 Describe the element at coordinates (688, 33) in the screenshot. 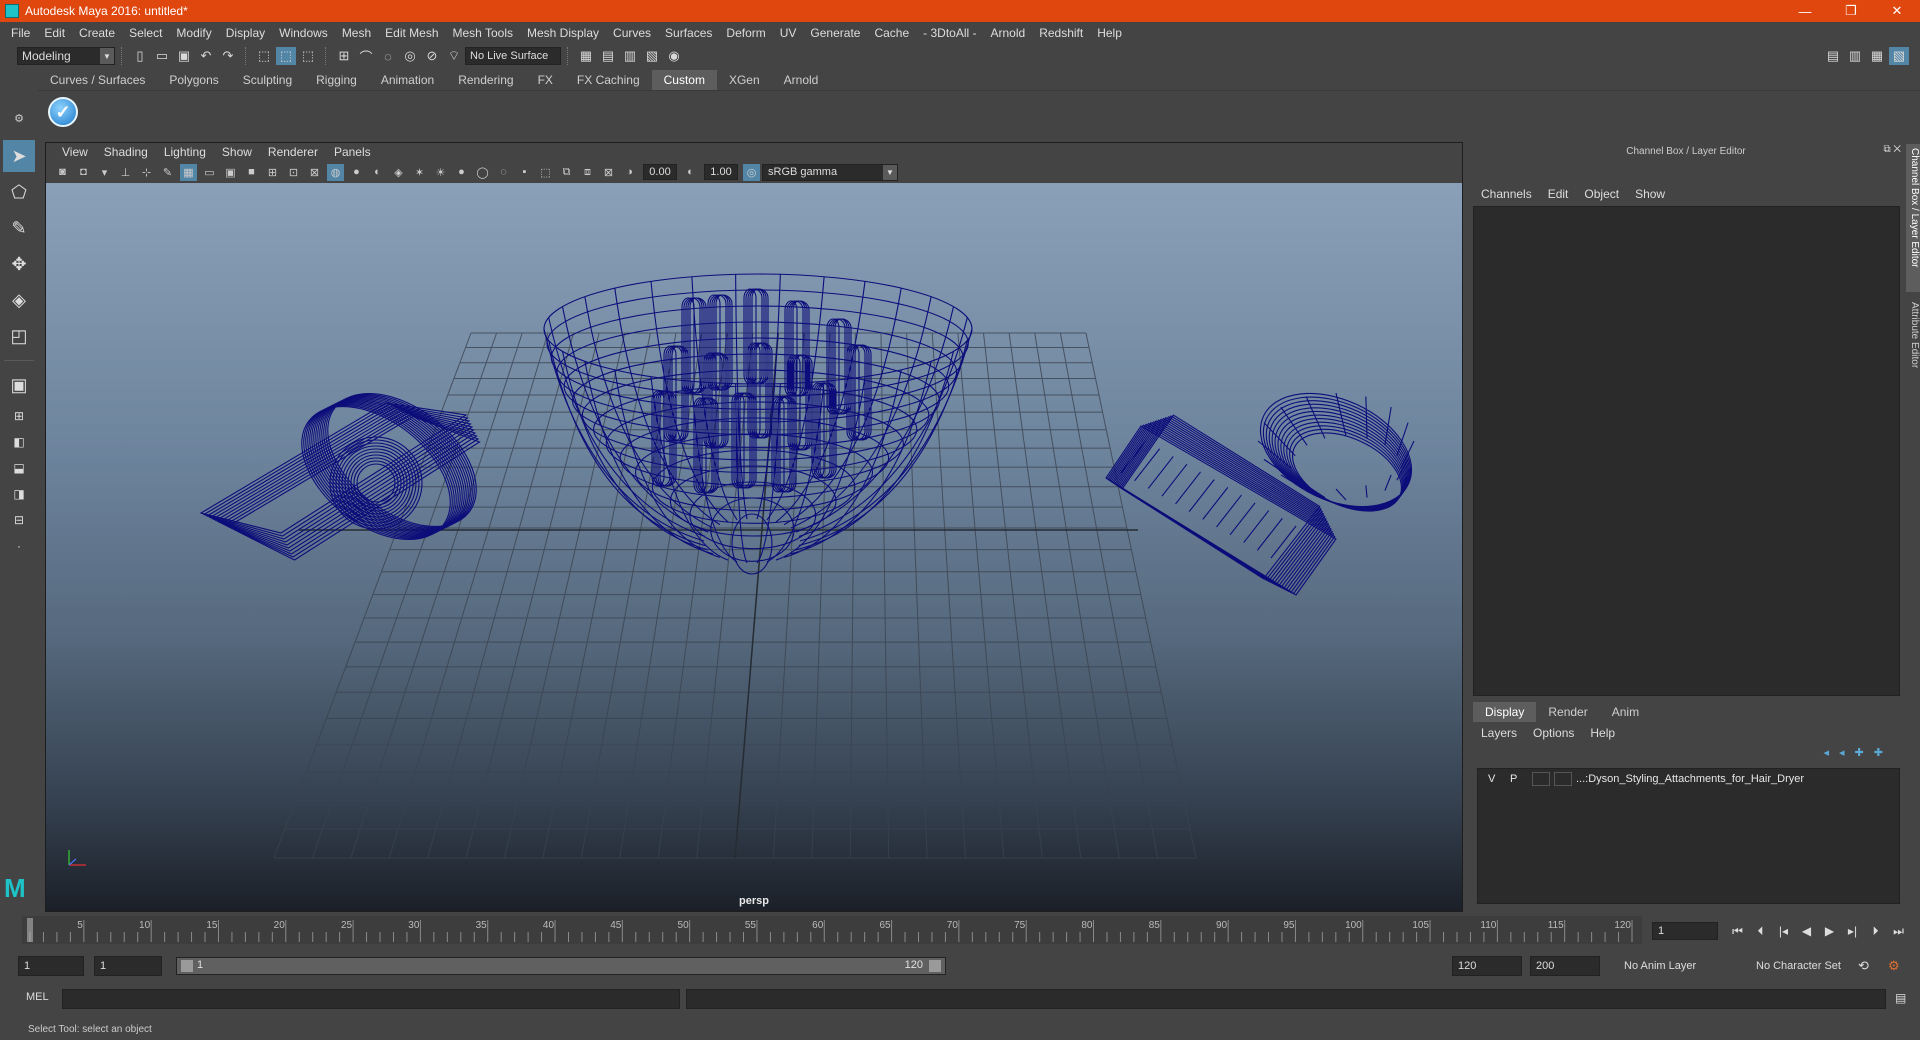

I see `menu-surfaces: Surfaces` at that location.